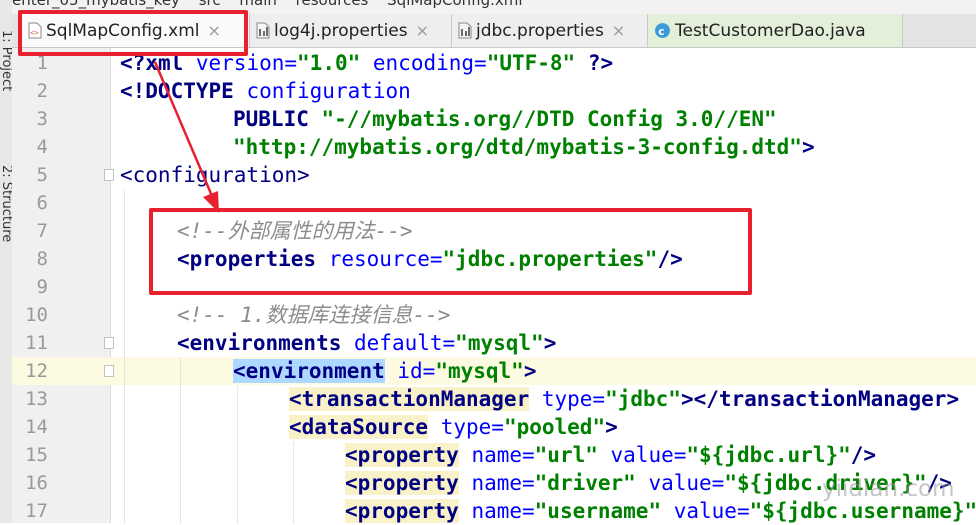 The image size is (976, 525). Describe the element at coordinates (183, 129) in the screenshot. I see `annotation-arrow-shaft` at that location.